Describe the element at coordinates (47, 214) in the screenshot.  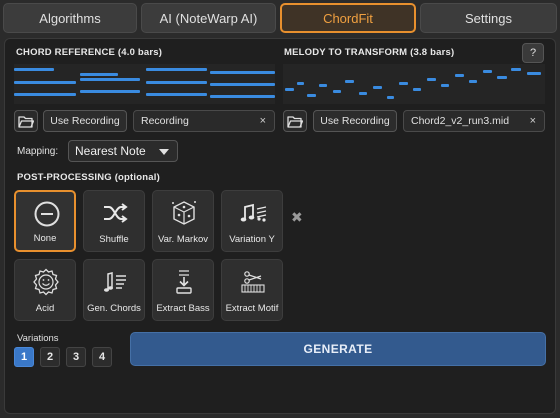
I see `minus-circle-icon` at that location.